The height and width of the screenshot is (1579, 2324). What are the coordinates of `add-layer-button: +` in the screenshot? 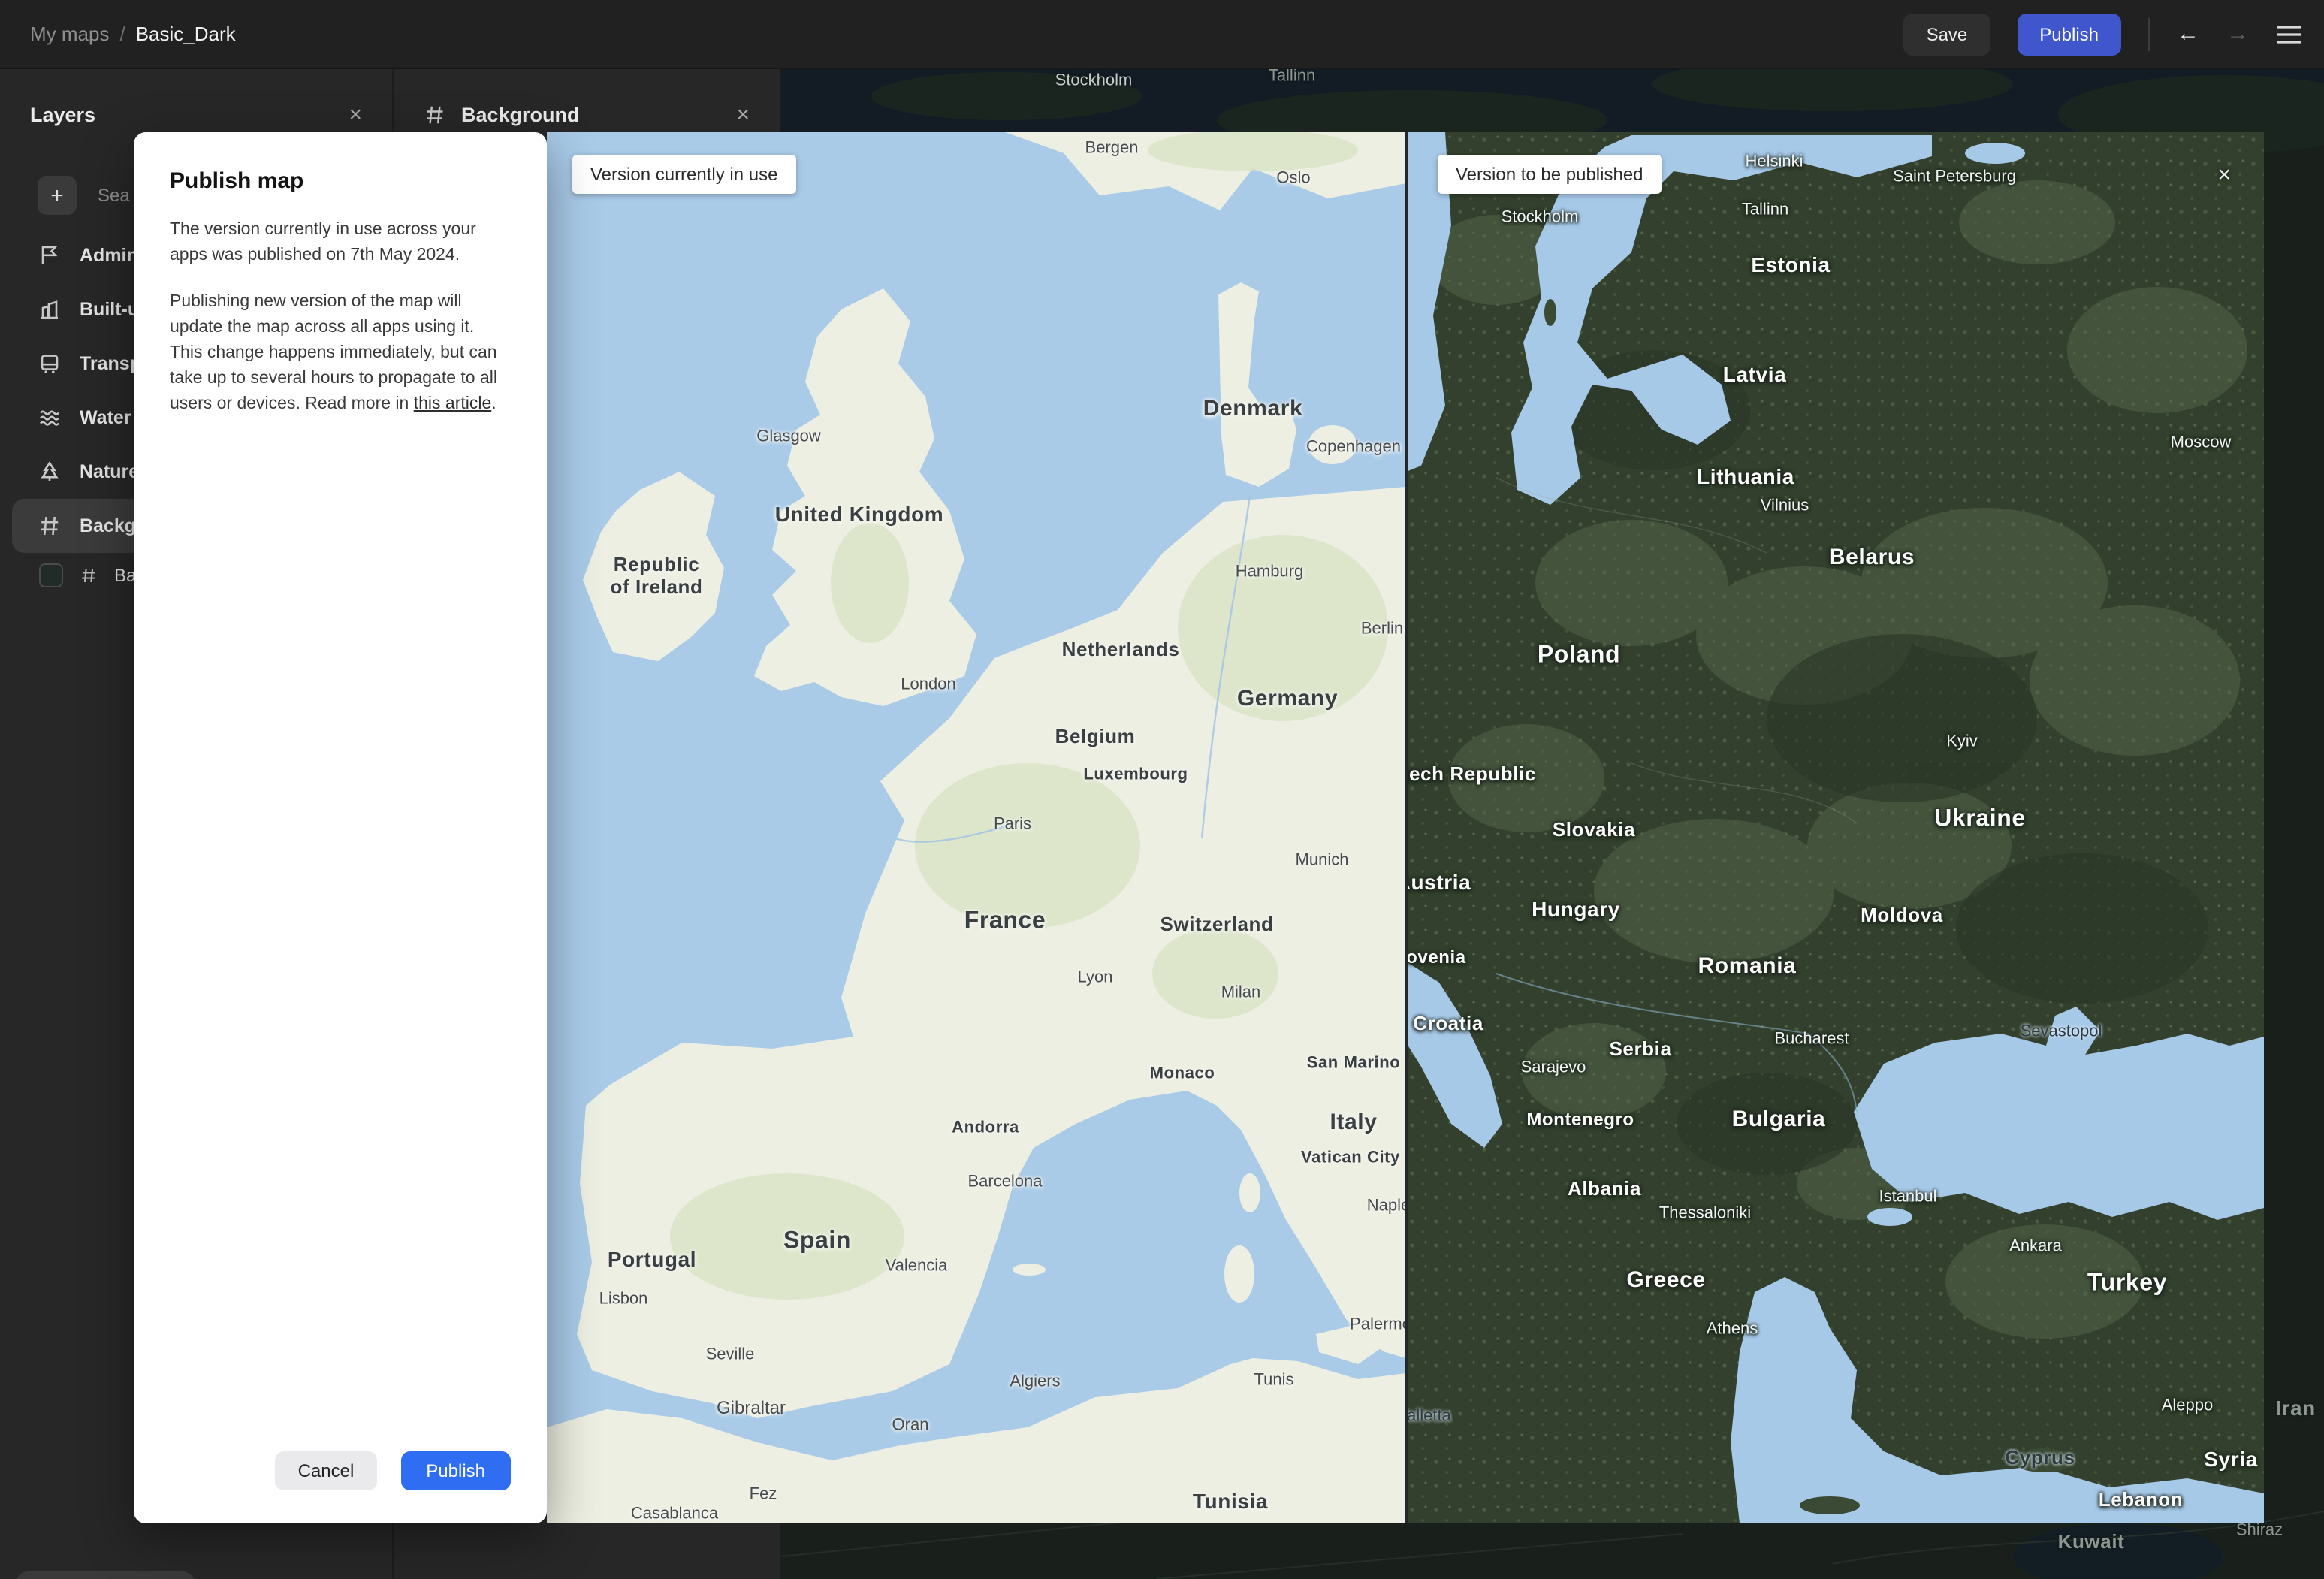 It's located at (57, 195).